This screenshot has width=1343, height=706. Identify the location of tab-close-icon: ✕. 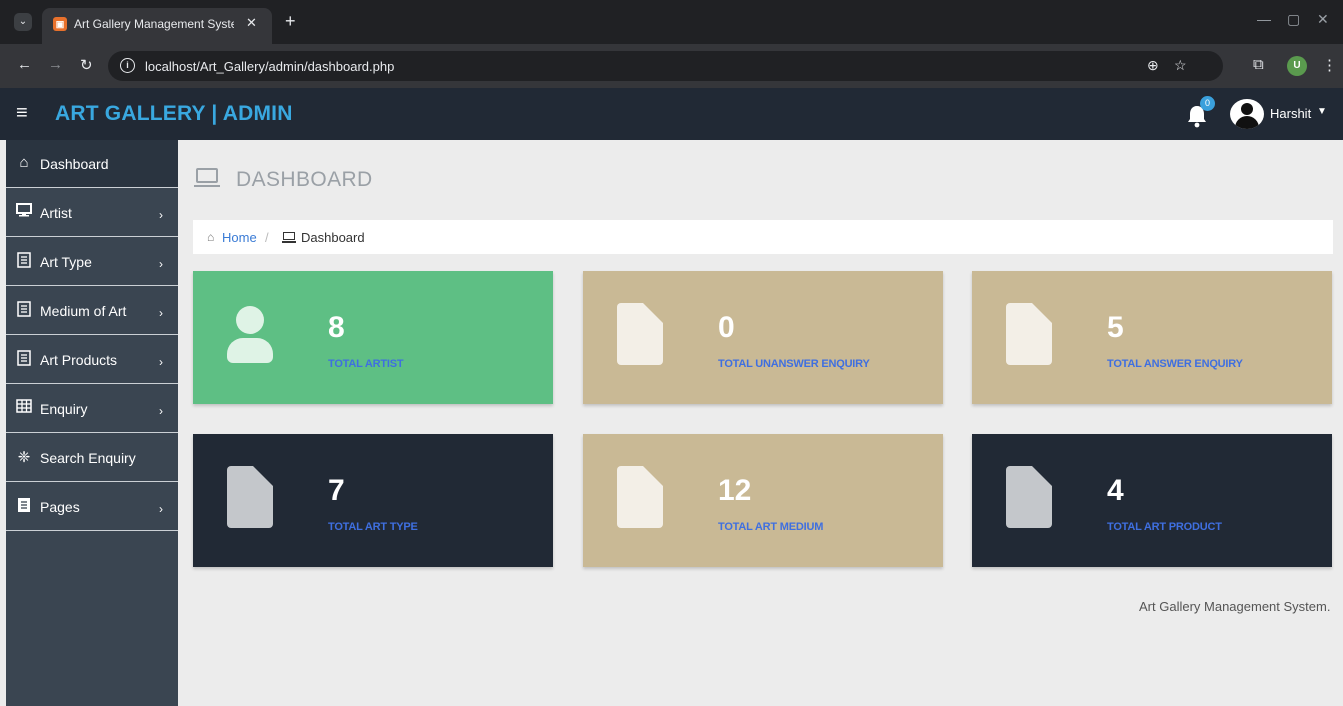
(251, 23).